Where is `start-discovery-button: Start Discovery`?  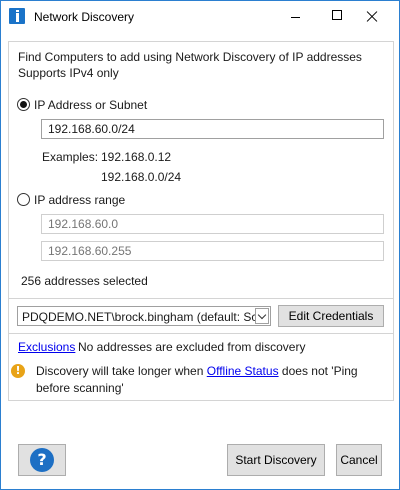
start-discovery-button: Start Discovery is located at coordinates (276, 460).